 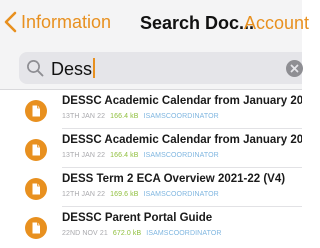 What do you see at coordinates (35, 68) in the screenshot?
I see `magnifying-glass-icon` at bounding box center [35, 68].